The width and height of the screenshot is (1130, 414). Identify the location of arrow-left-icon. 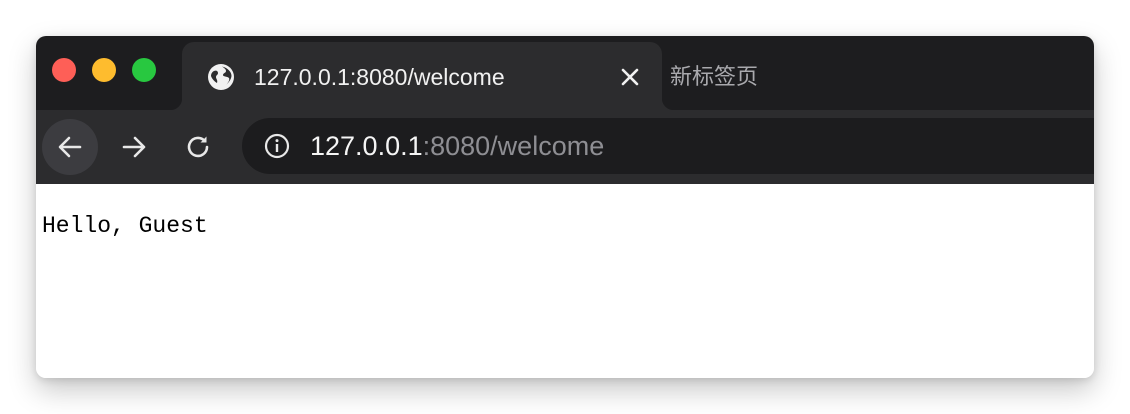
(70, 147).